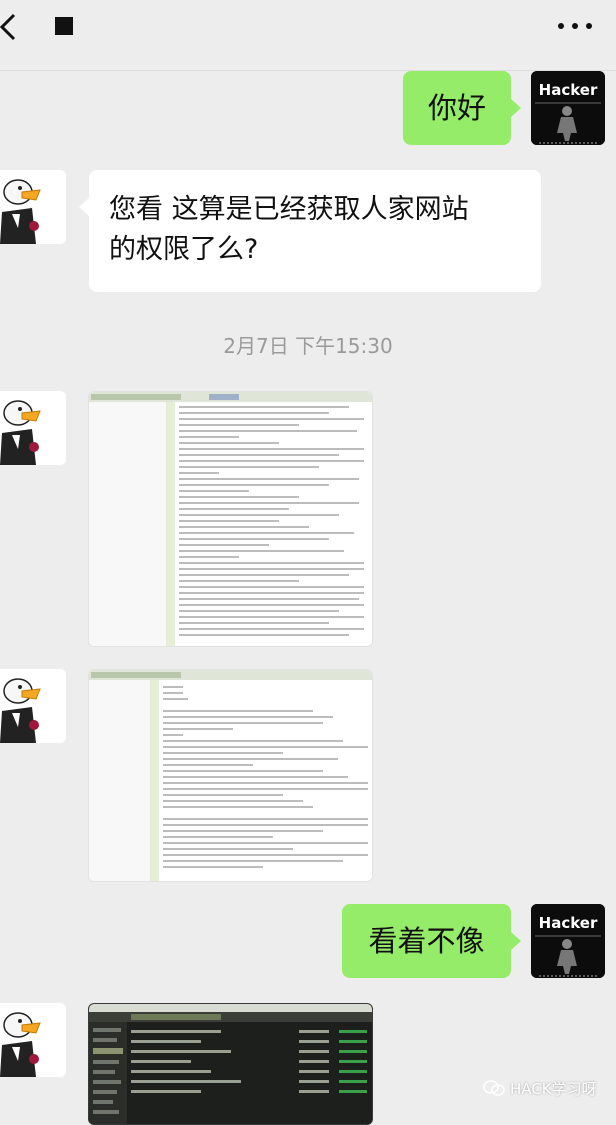 Image resolution: width=616 pixels, height=1125 pixels. Describe the element at coordinates (308, 346) in the screenshot. I see `message-timestamp: 2月7日 下午15:30` at that location.